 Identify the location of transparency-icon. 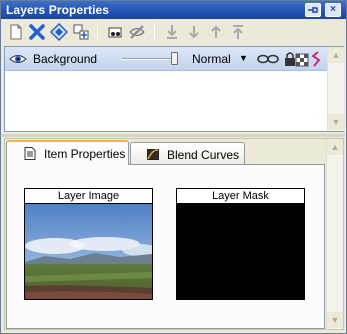
(302, 60).